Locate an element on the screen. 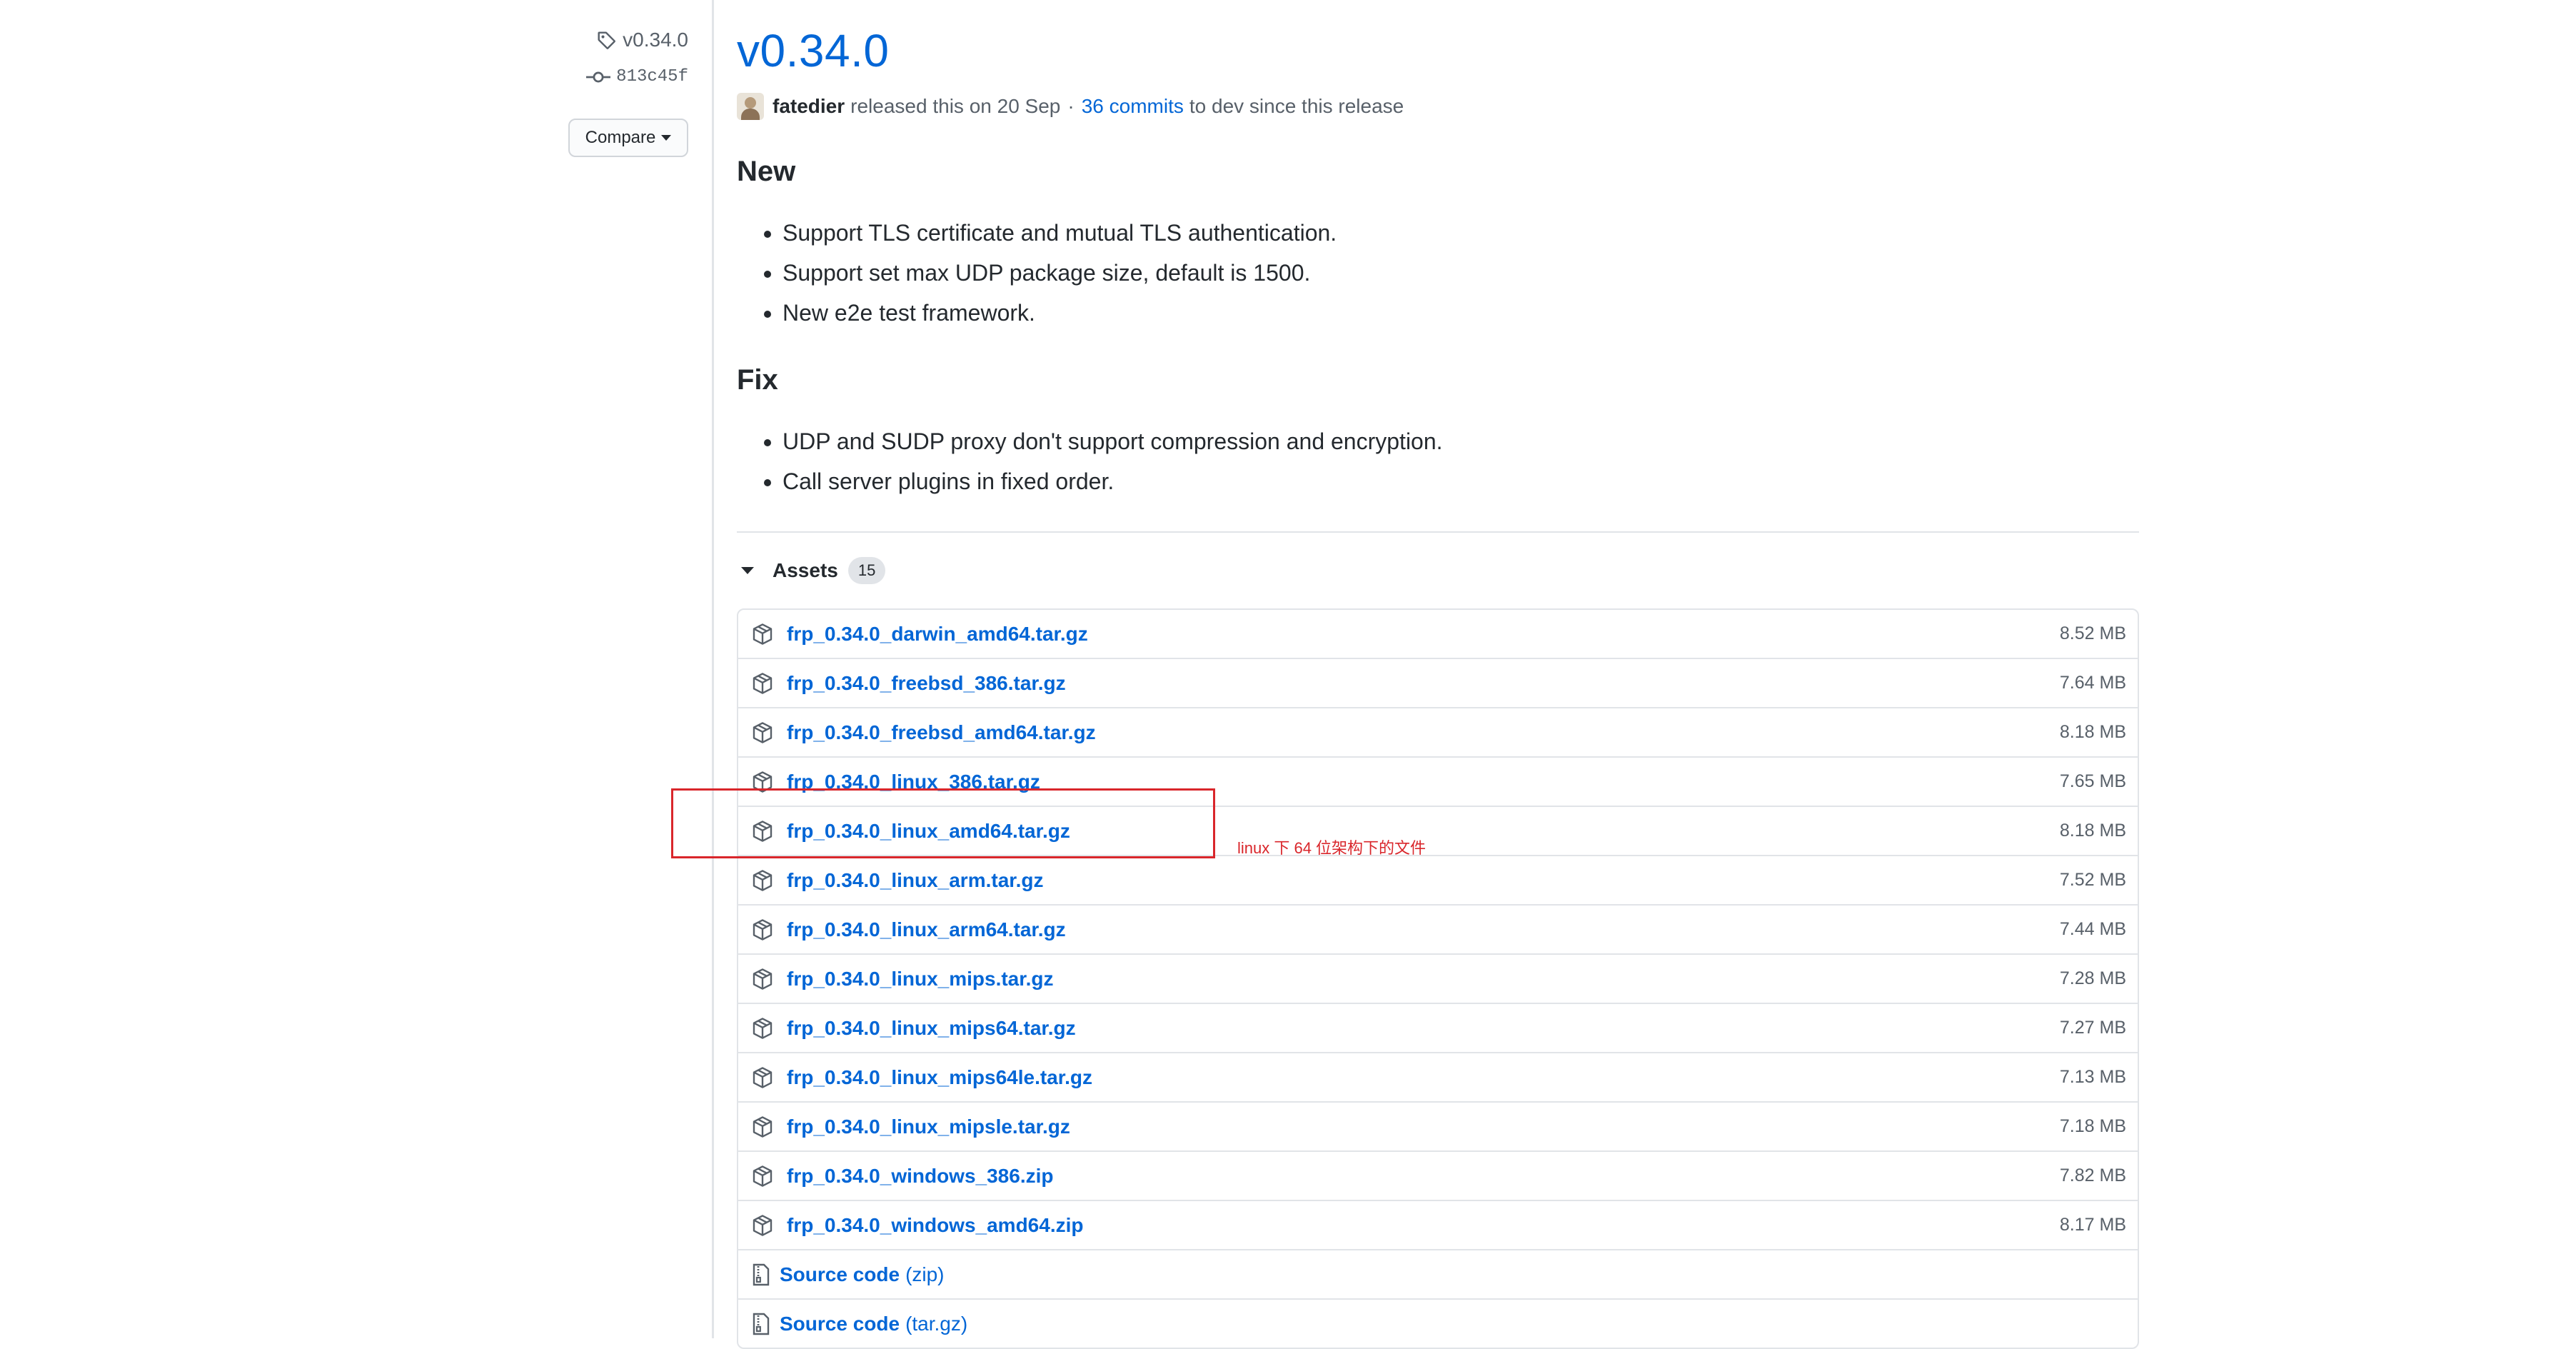 This screenshot has width=2576, height=1349. asset-download-link: frp_0.34.0_linux_mips64.tar.gz is located at coordinates (932, 1028).